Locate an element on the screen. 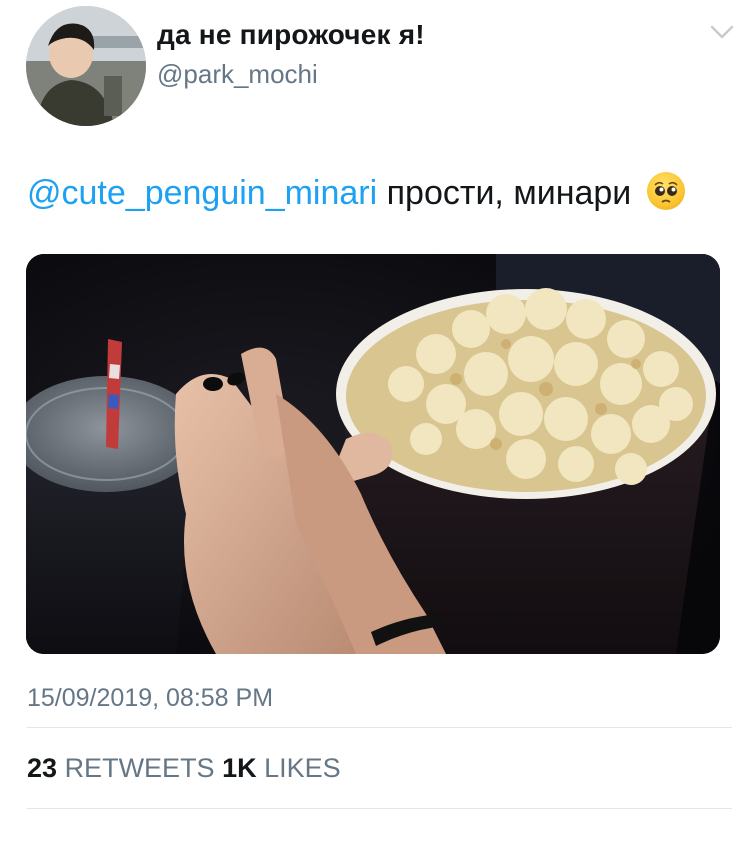  tweet-body: прости, минари is located at coordinates (509, 193).